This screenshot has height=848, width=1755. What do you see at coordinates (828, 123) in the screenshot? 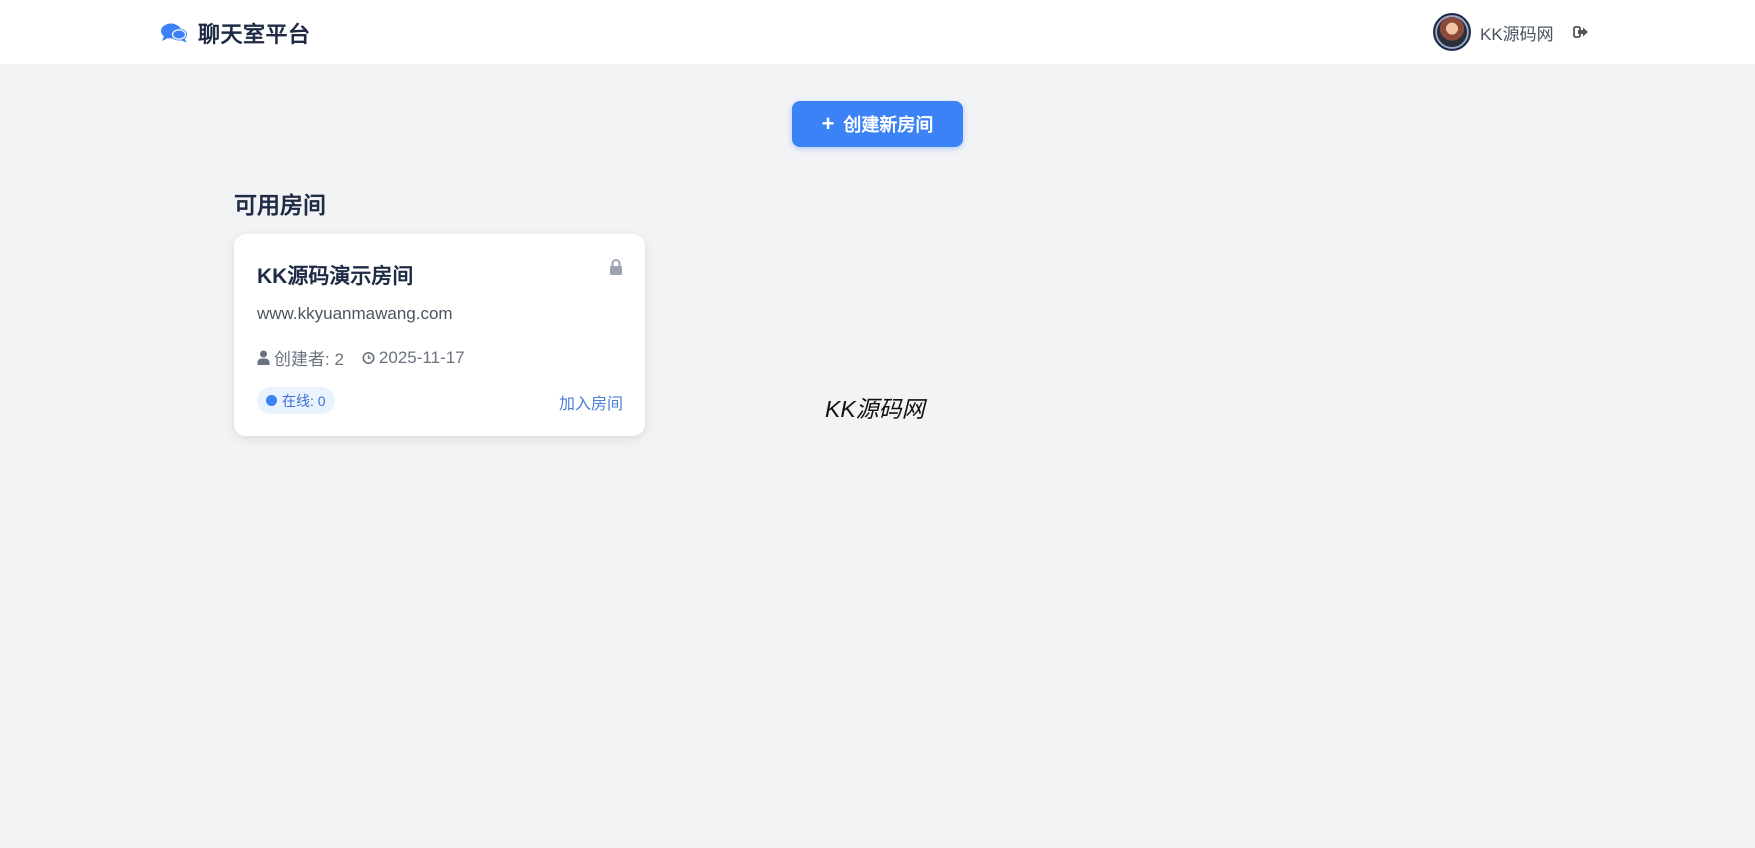
I see `plus-icon: +` at bounding box center [828, 123].